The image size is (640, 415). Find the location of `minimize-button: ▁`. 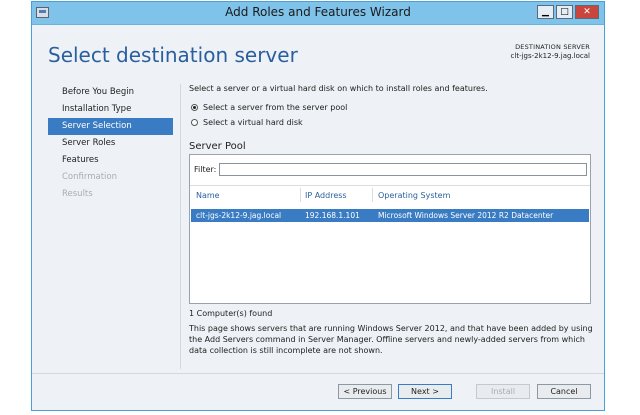

minimize-button: ▁ is located at coordinates (545, 12).